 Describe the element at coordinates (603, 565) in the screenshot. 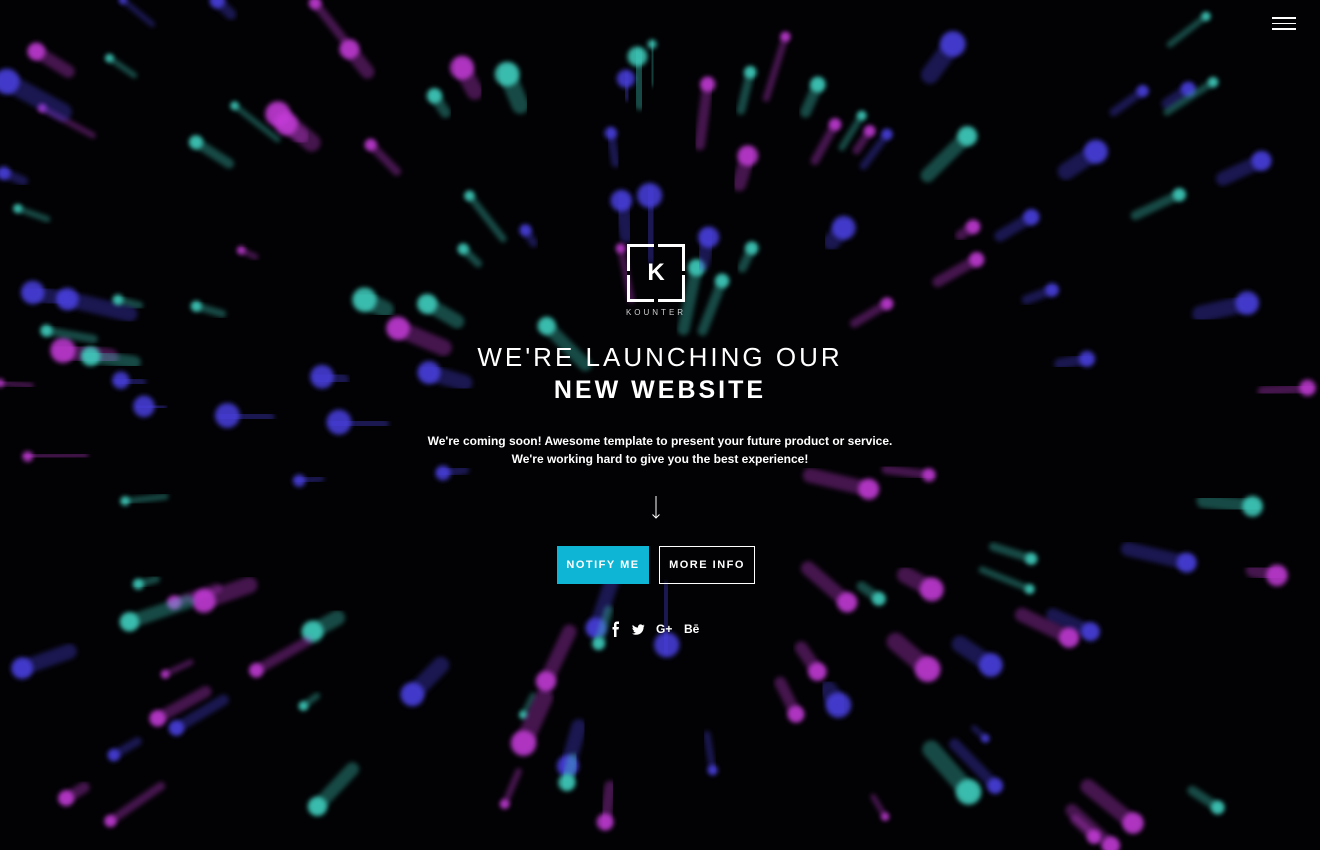

I see `notify-me-button: NOTIFY ME` at that location.